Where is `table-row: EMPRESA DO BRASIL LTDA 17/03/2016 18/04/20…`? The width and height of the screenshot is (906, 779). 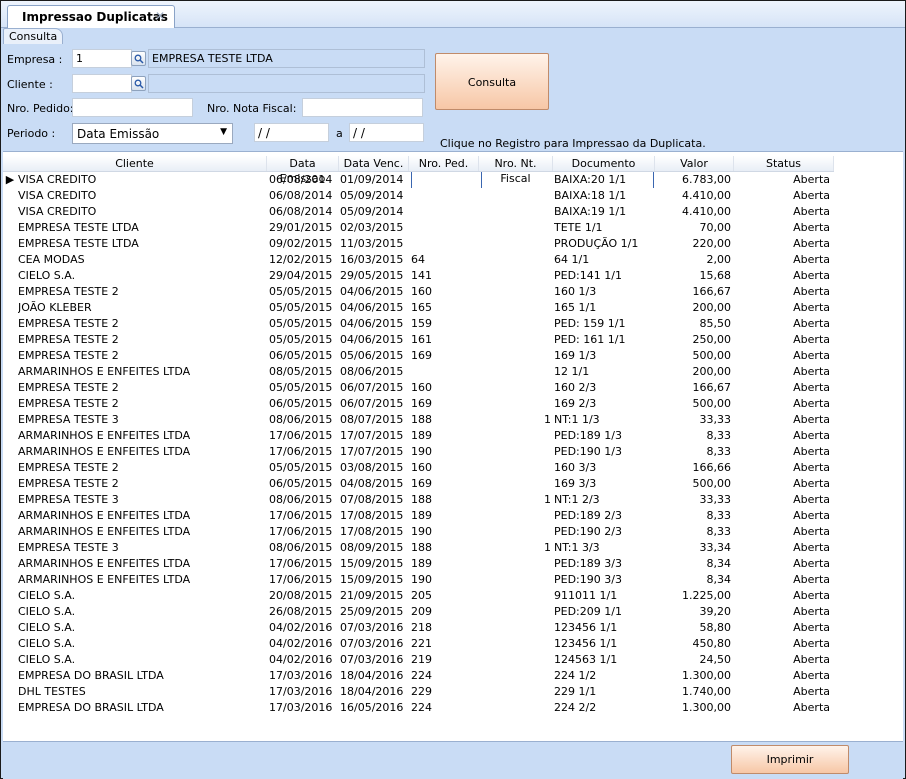
table-row: EMPRESA DO BRASIL LTDA 17/03/2016 18/04/20… is located at coordinates (418, 676).